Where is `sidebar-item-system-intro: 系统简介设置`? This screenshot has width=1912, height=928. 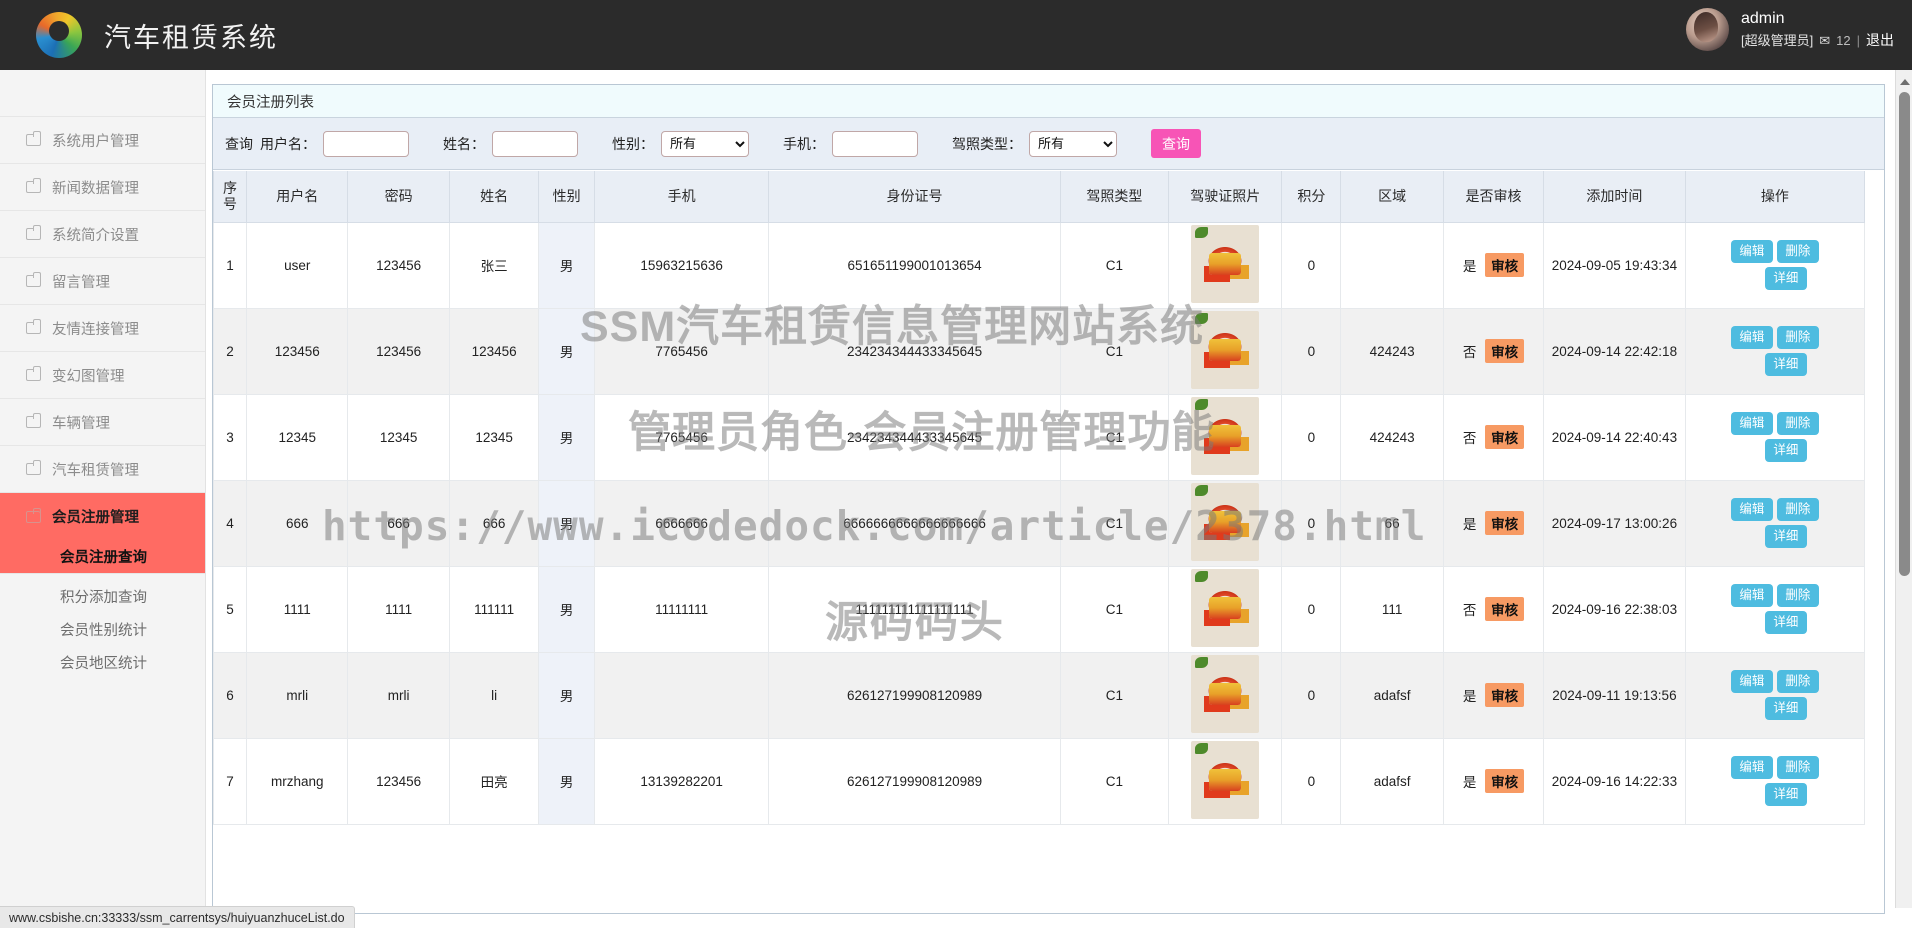 sidebar-item-system-intro: 系统简介设置 is located at coordinates (102, 234).